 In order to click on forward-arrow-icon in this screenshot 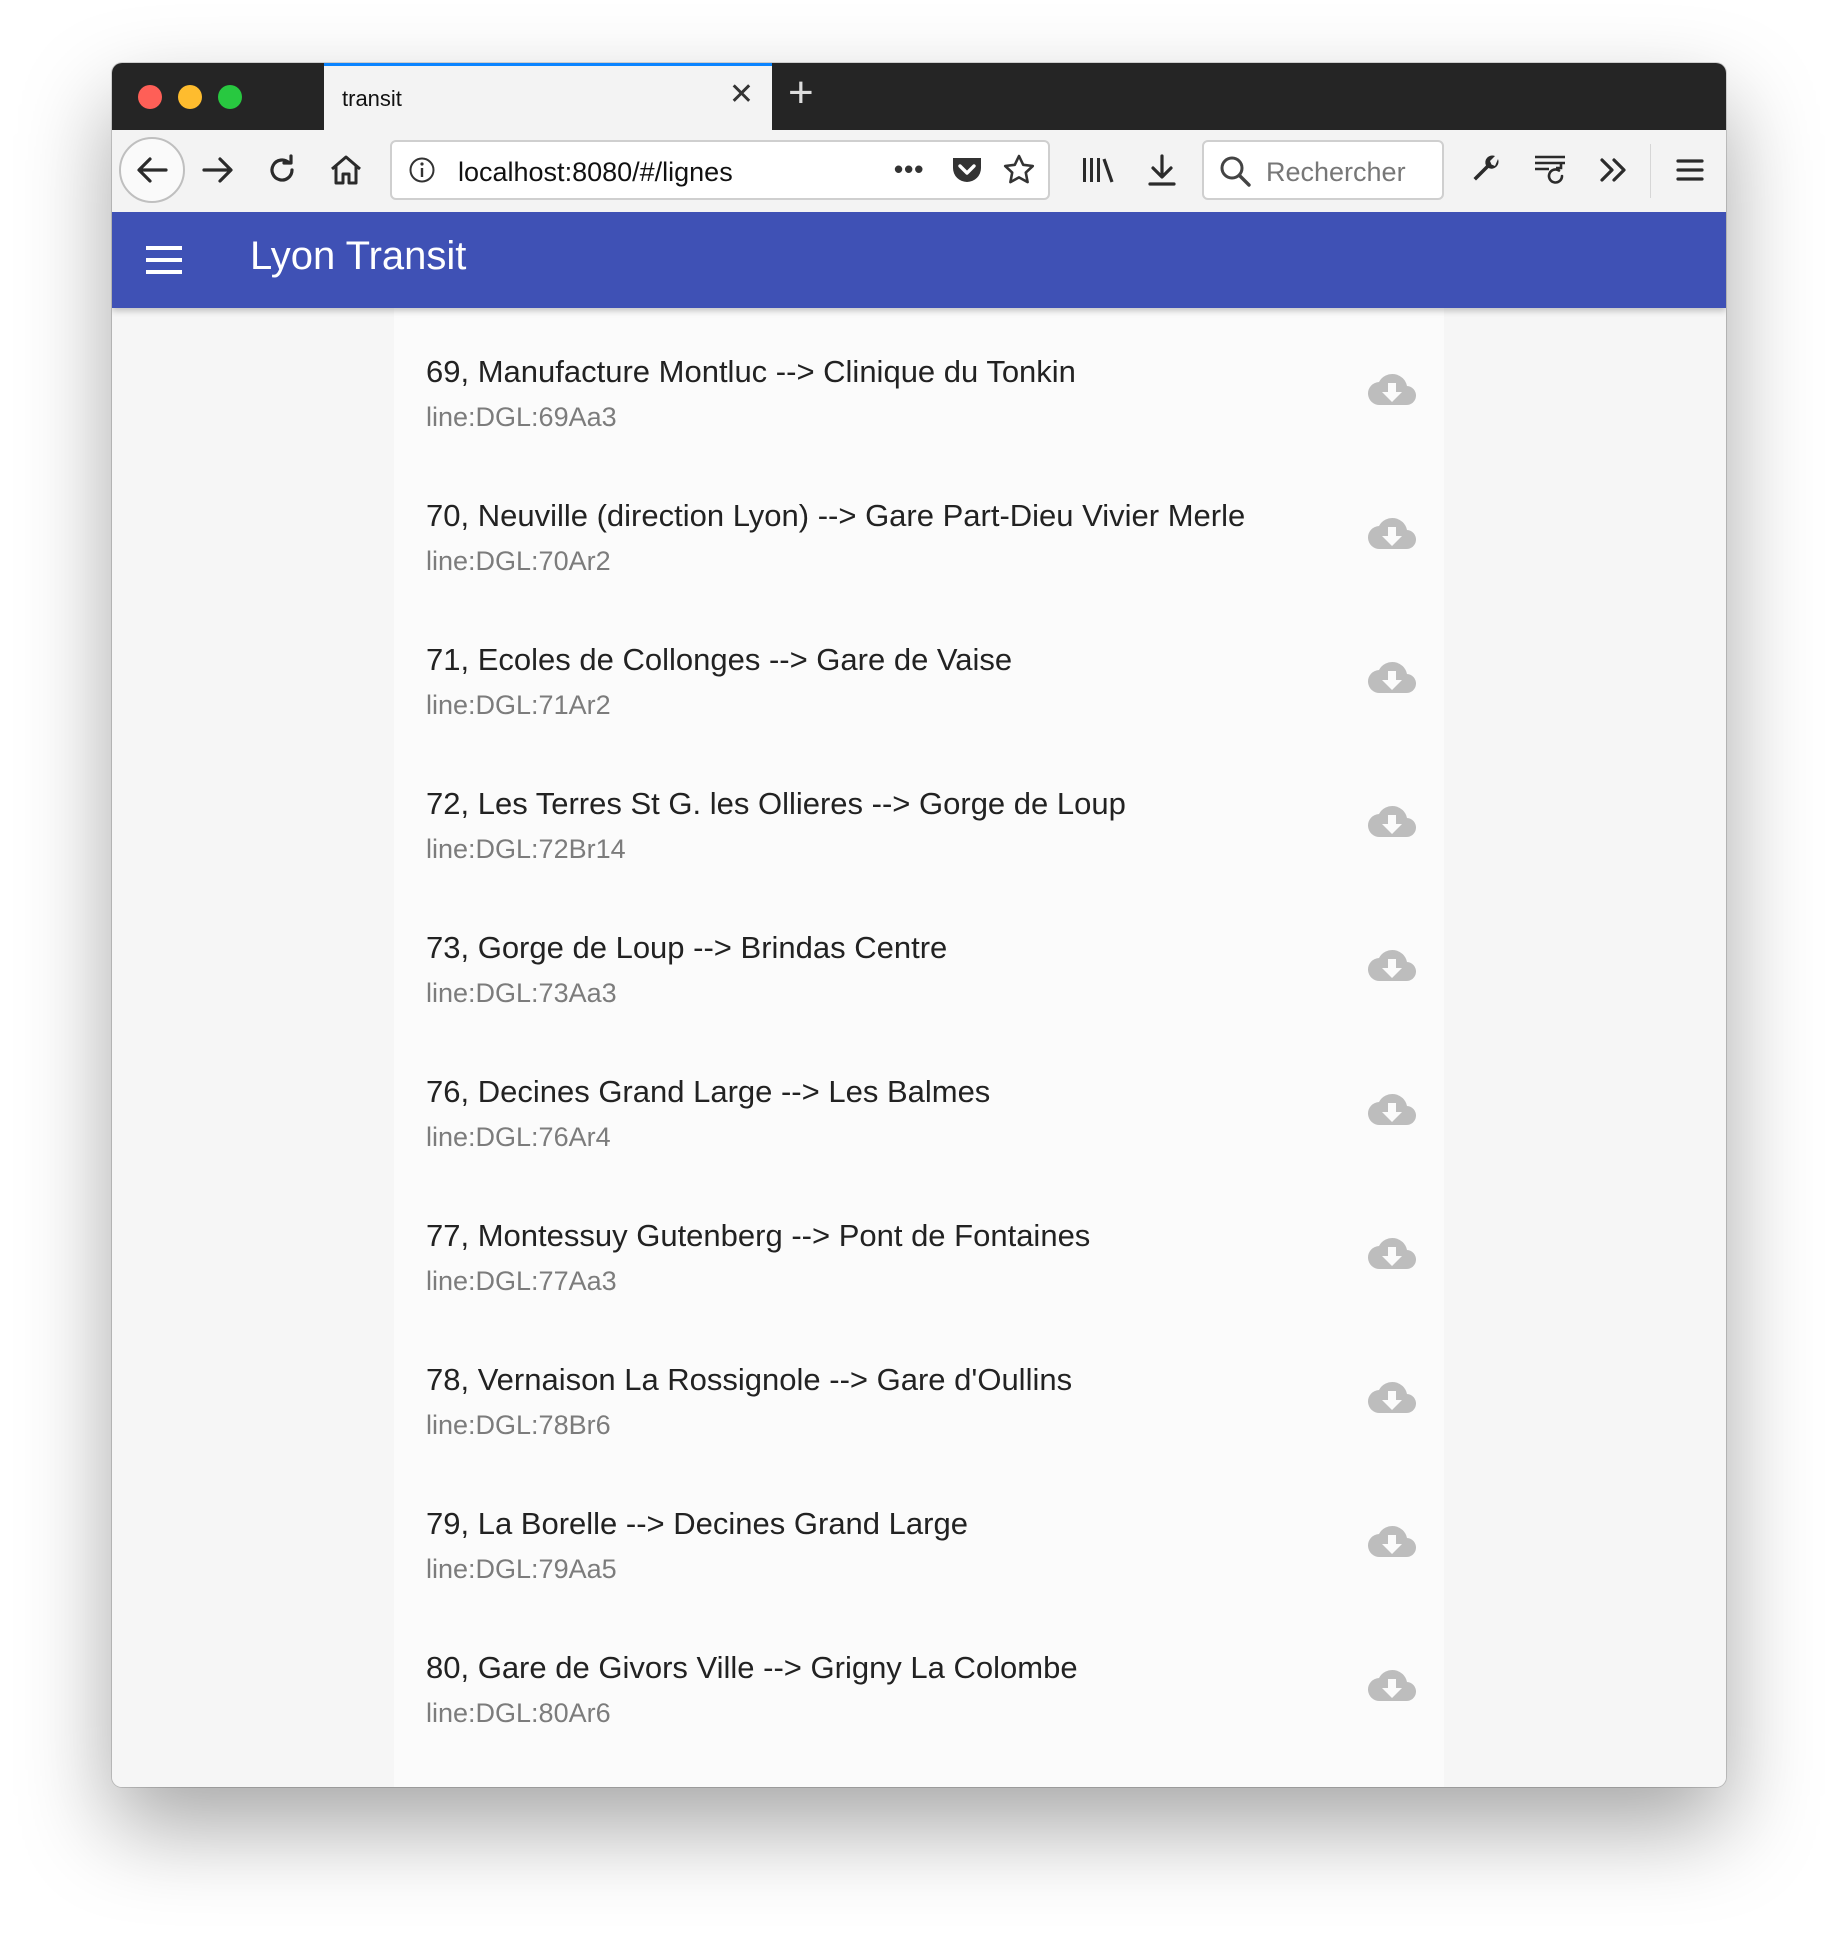, I will do `click(218, 170)`.